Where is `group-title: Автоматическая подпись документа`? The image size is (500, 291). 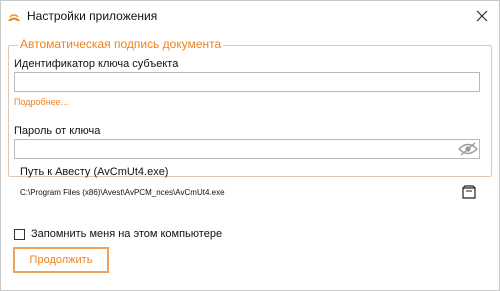 group-title: Автоматическая подпись документа is located at coordinates (121, 44).